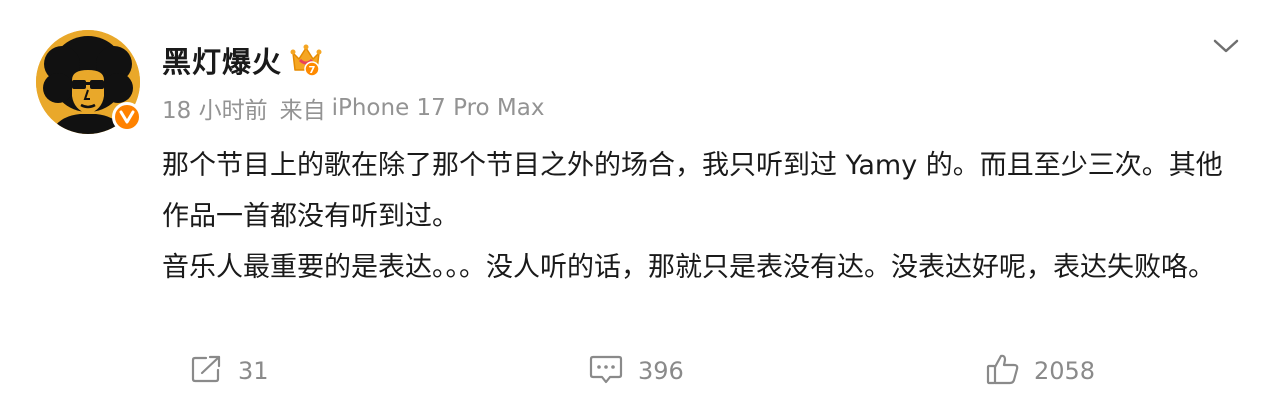 This screenshot has width=1266, height=408. I want to click on chevron-down-icon, so click(1226, 46).